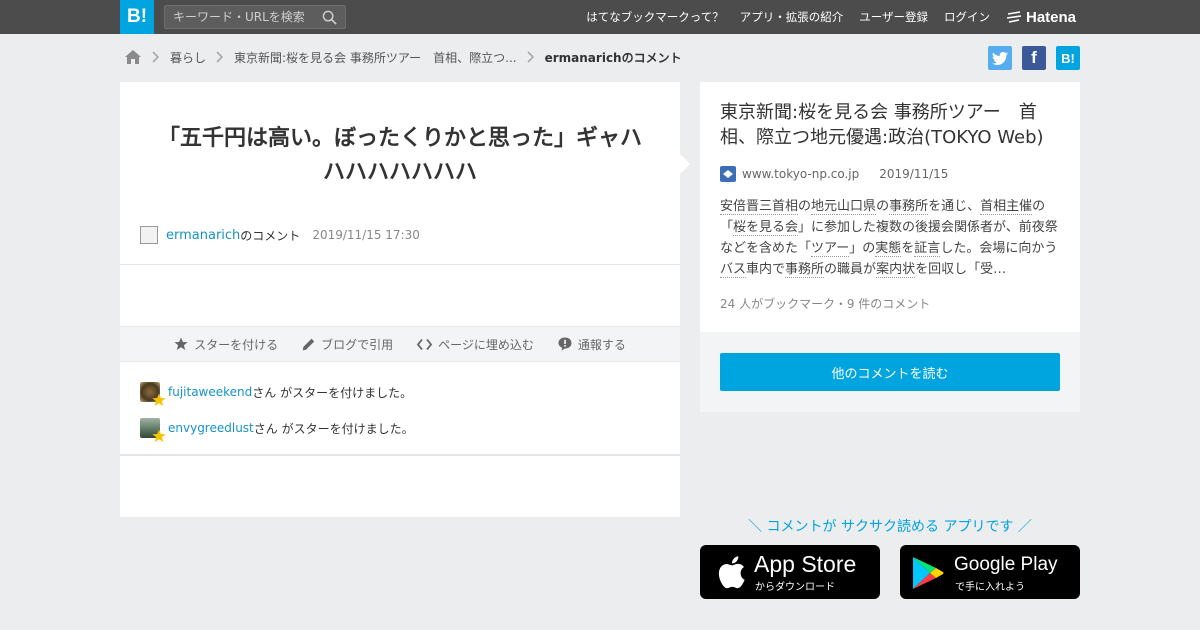 Image resolution: width=1200 pixels, height=630 pixels. Describe the element at coordinates (308, 344) in the screenshot. I see `pencil-icon` at that location.